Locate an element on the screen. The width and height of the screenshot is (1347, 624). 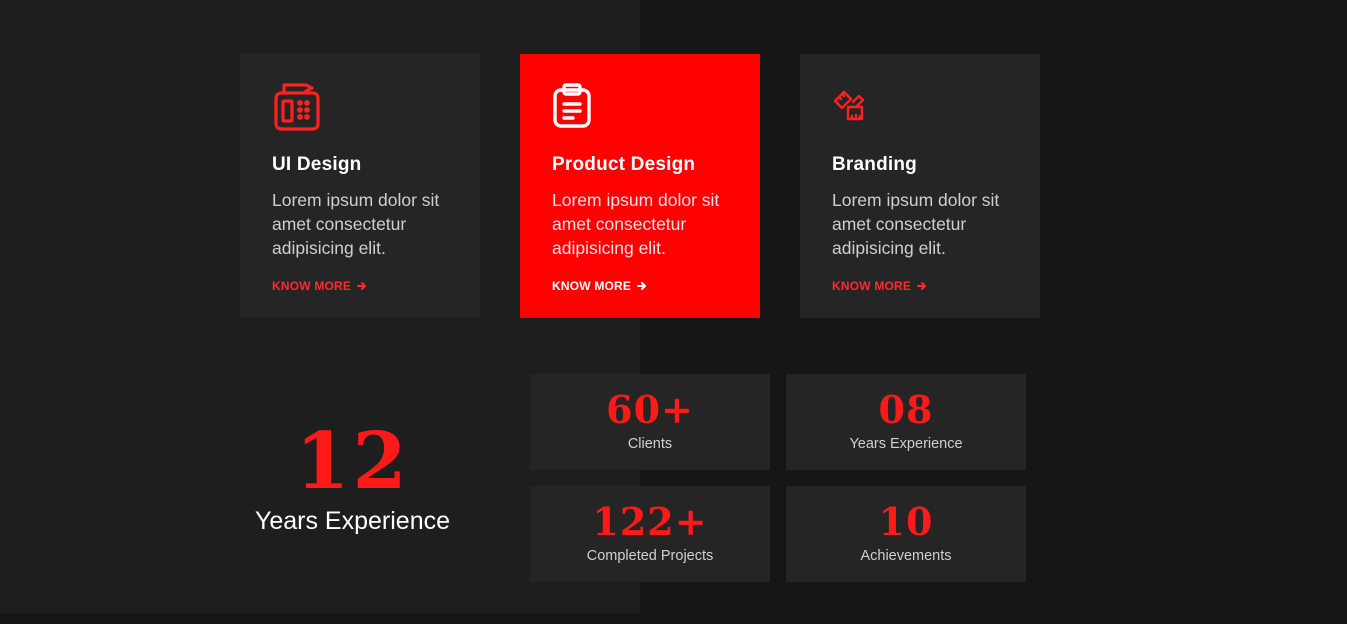
experience-highlight: 12 Years Experience is located at coordinates (352, 478).